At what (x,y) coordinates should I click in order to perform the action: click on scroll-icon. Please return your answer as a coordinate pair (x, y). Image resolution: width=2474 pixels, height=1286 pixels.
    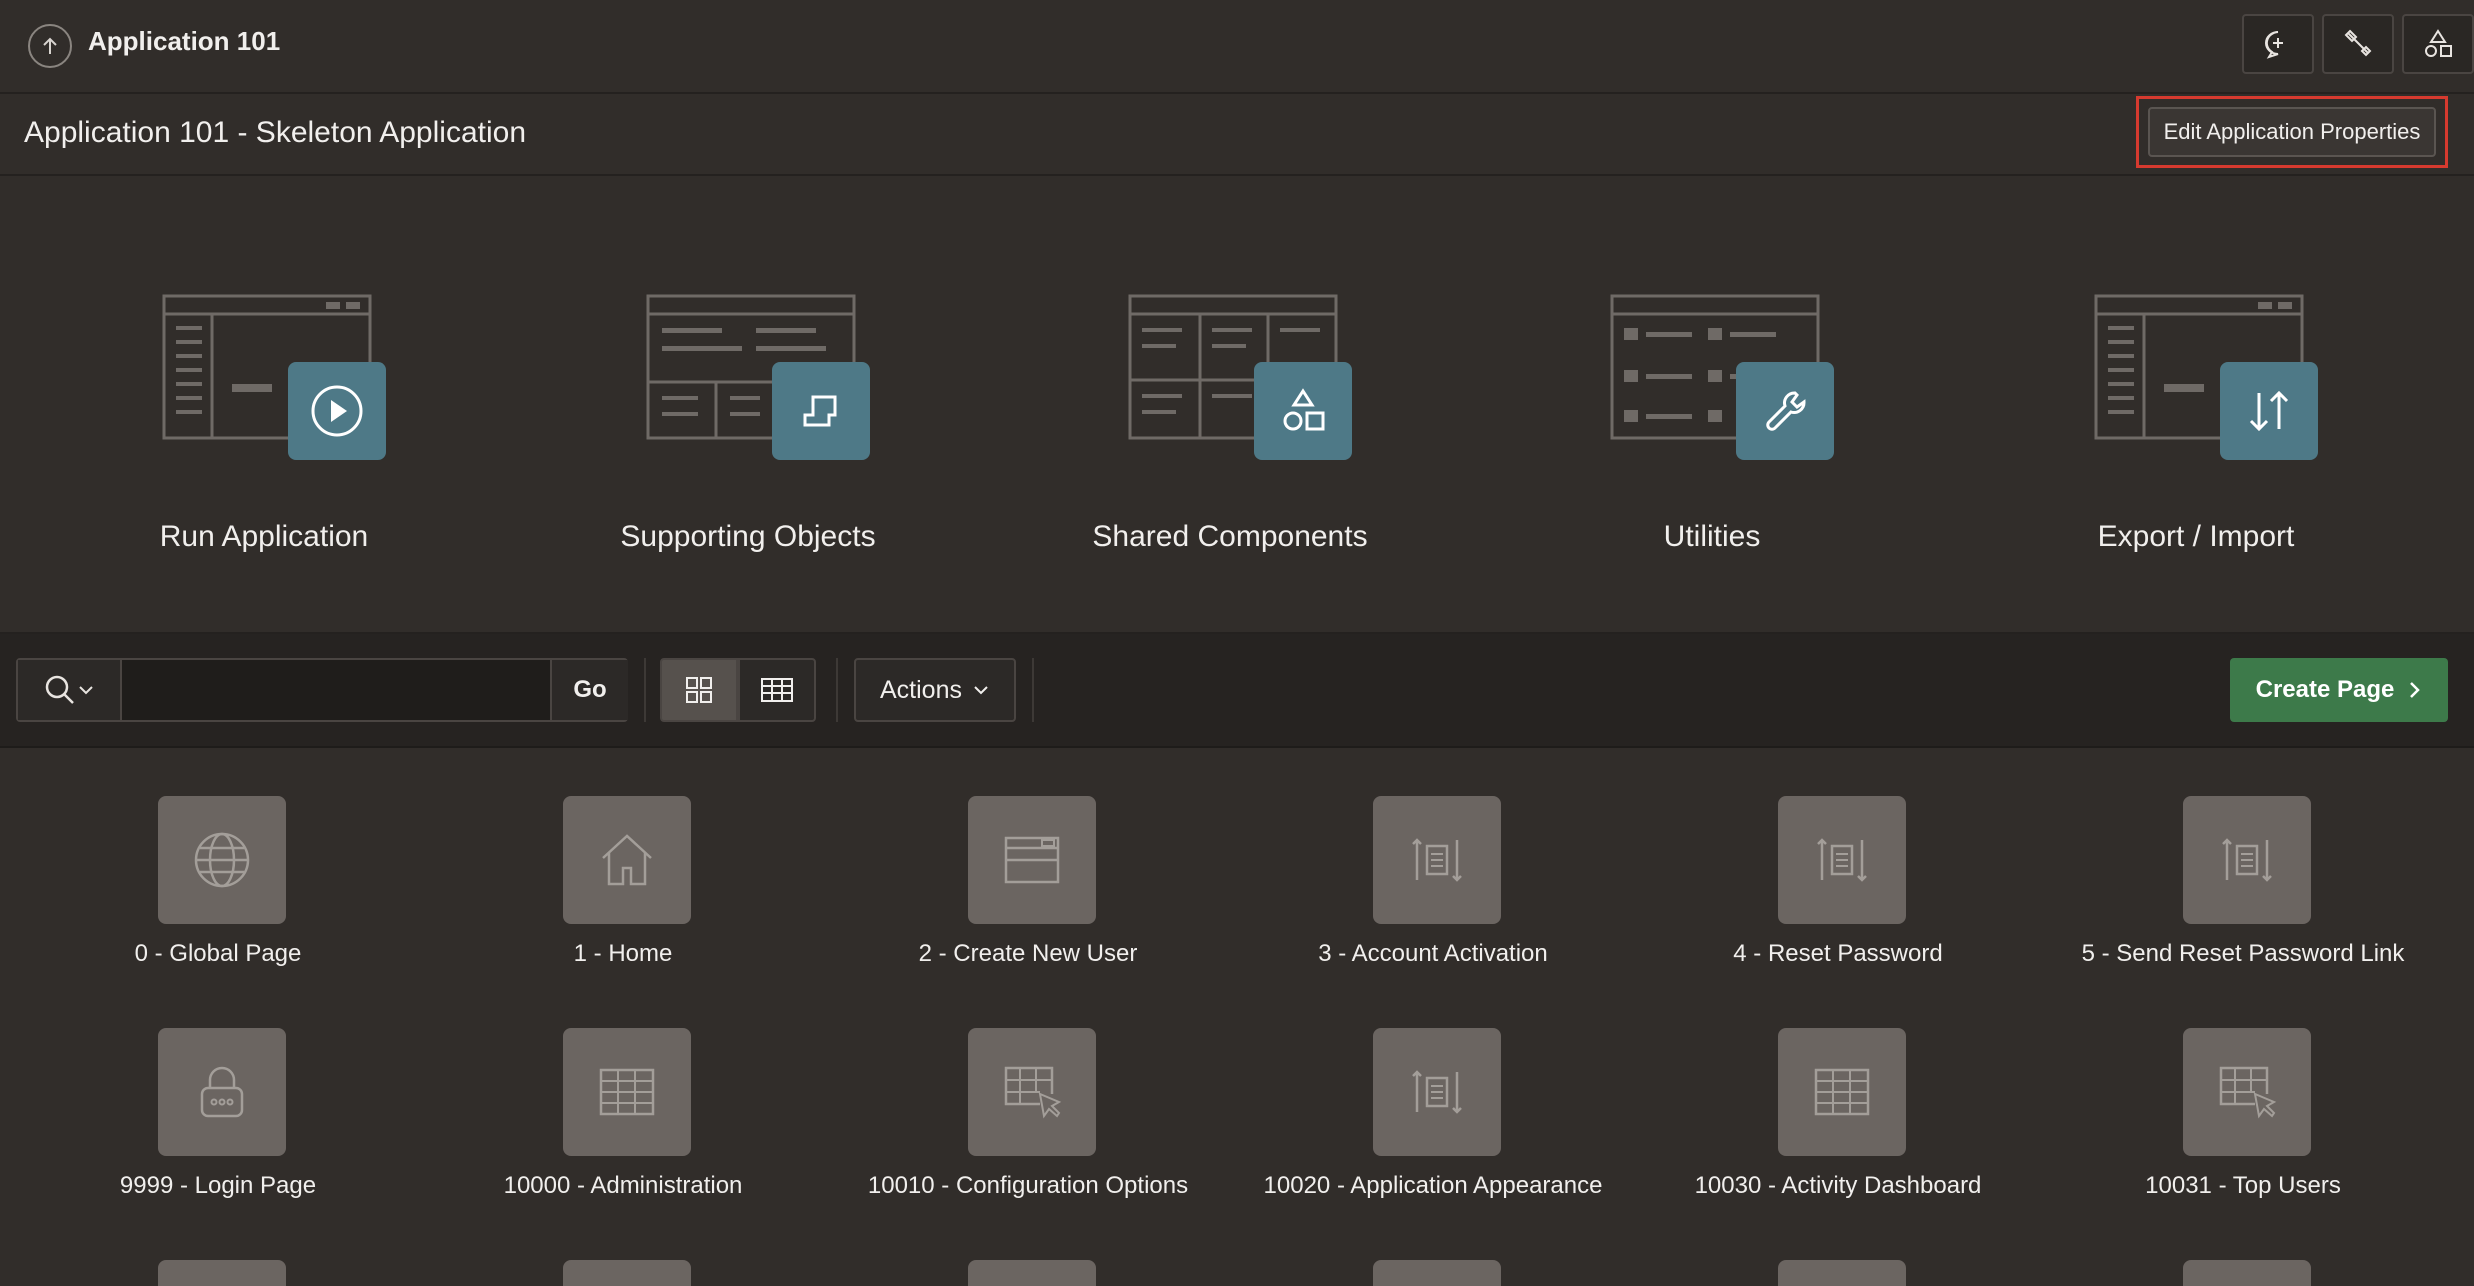
    Looking at the image, I should click on (821, 411).